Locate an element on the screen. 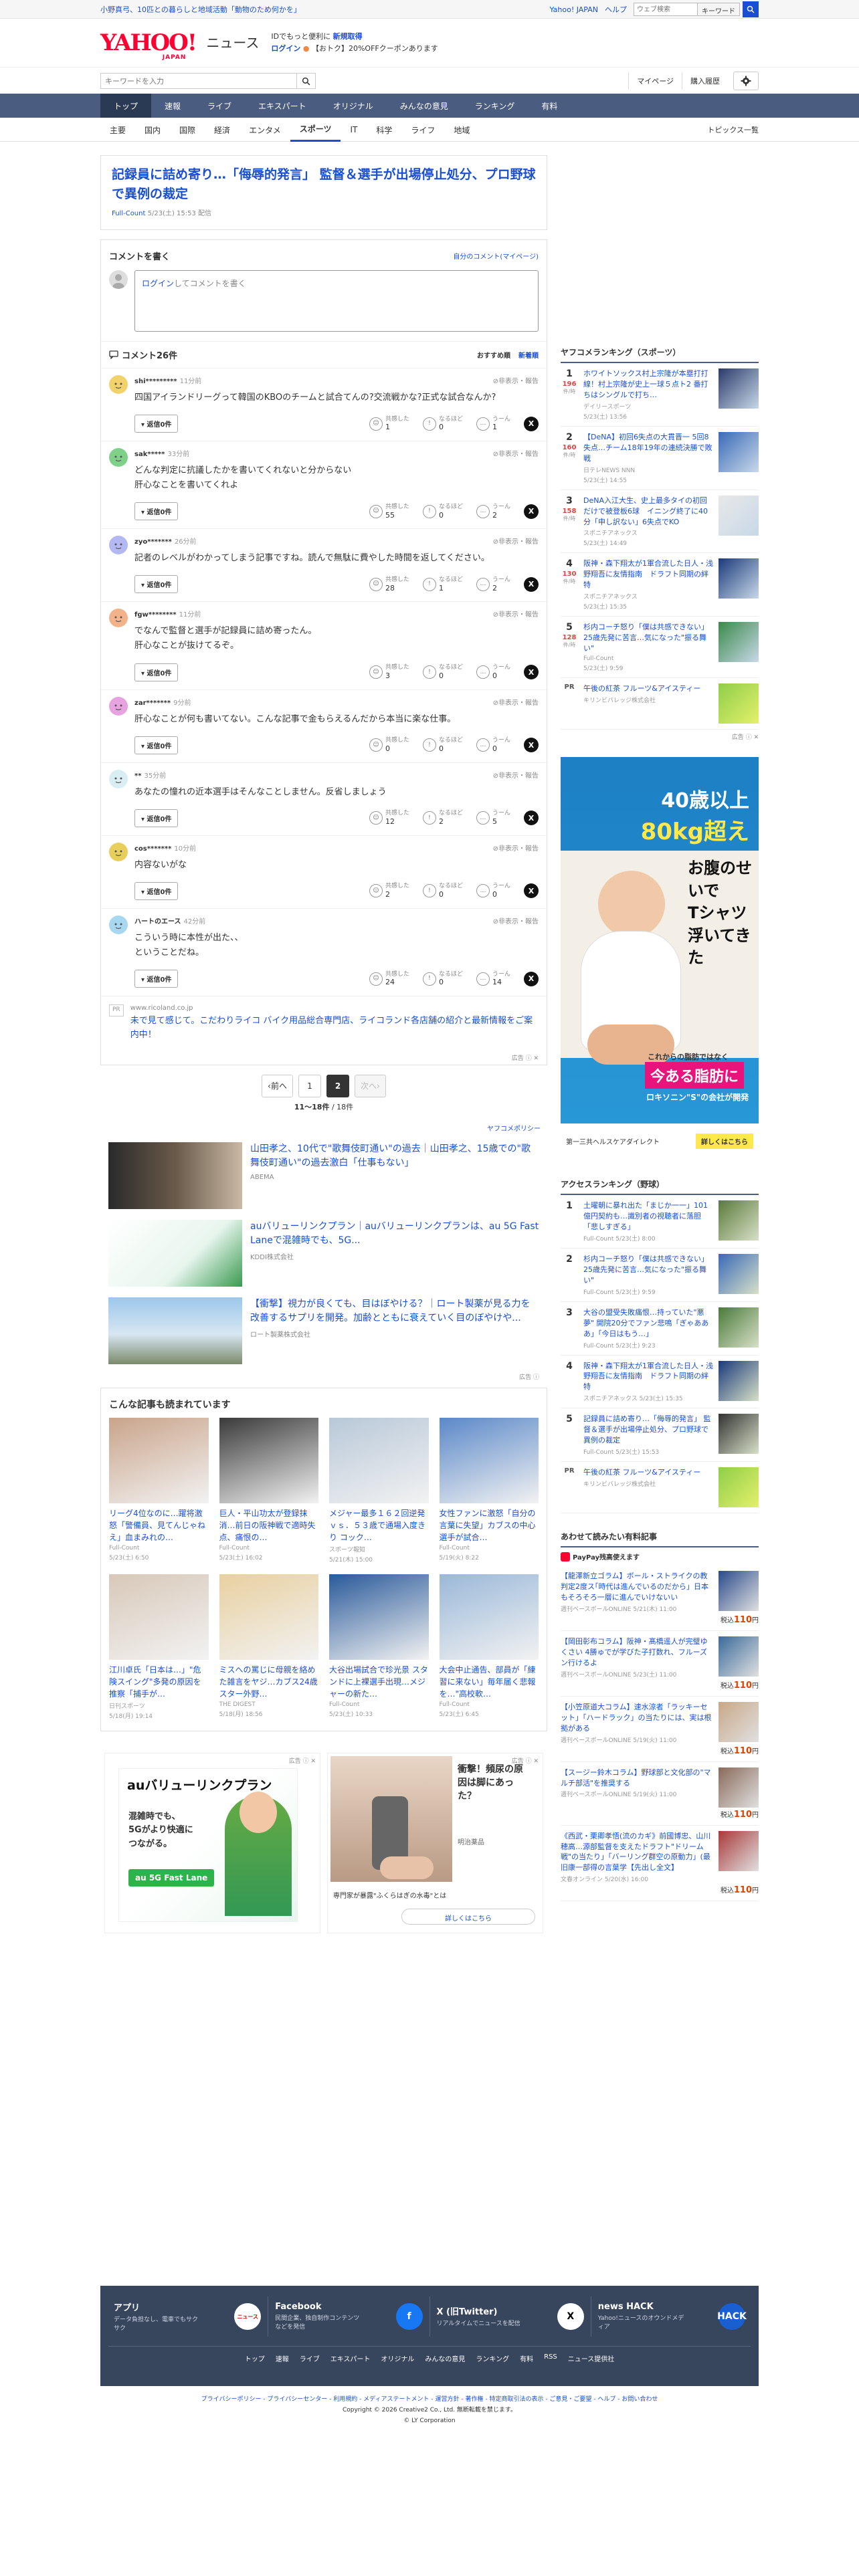  article-source: Full-Count is located at coordinates (128, 213).